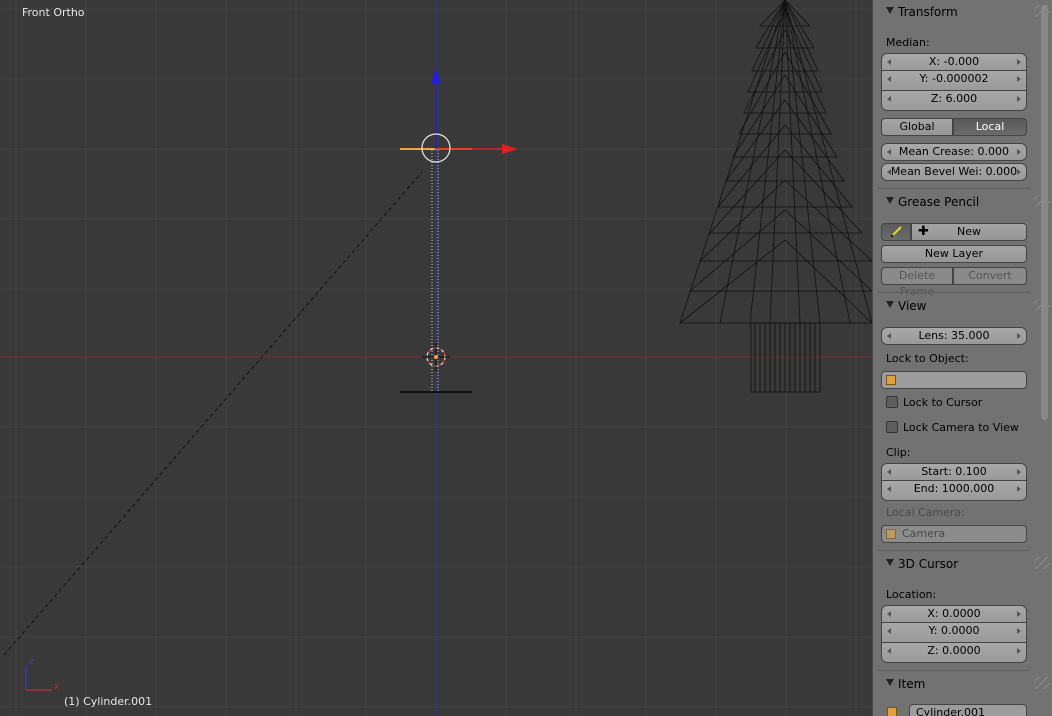 The image size is (1052, 716). Describe the element at coordinates (963, 307) in the screenshot. I see `view-panel-header: View` at that location.